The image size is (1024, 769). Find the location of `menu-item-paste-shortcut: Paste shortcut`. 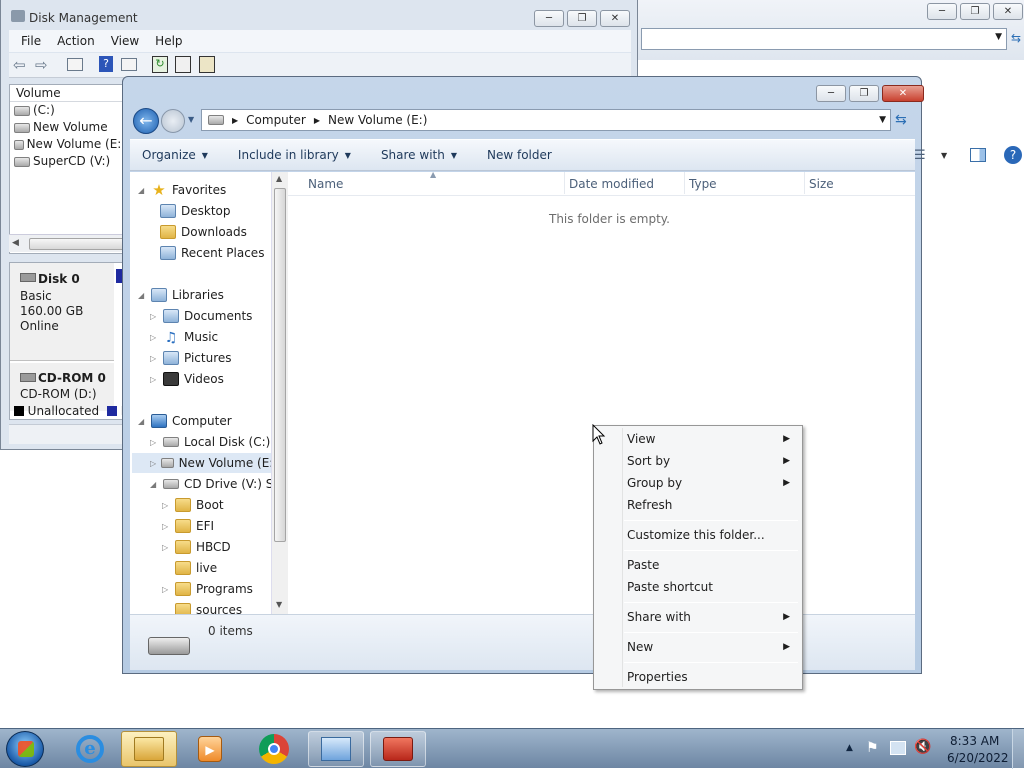

menu-item-paste-shortcut: Paste shortcut is located at coordinates (698, 587).